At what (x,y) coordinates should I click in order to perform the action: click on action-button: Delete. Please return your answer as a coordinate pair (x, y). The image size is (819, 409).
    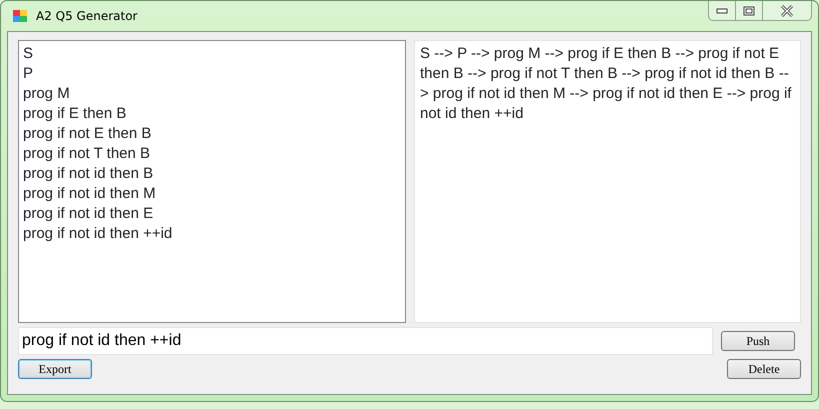
    Looking at the image, I should click on (764, 369).